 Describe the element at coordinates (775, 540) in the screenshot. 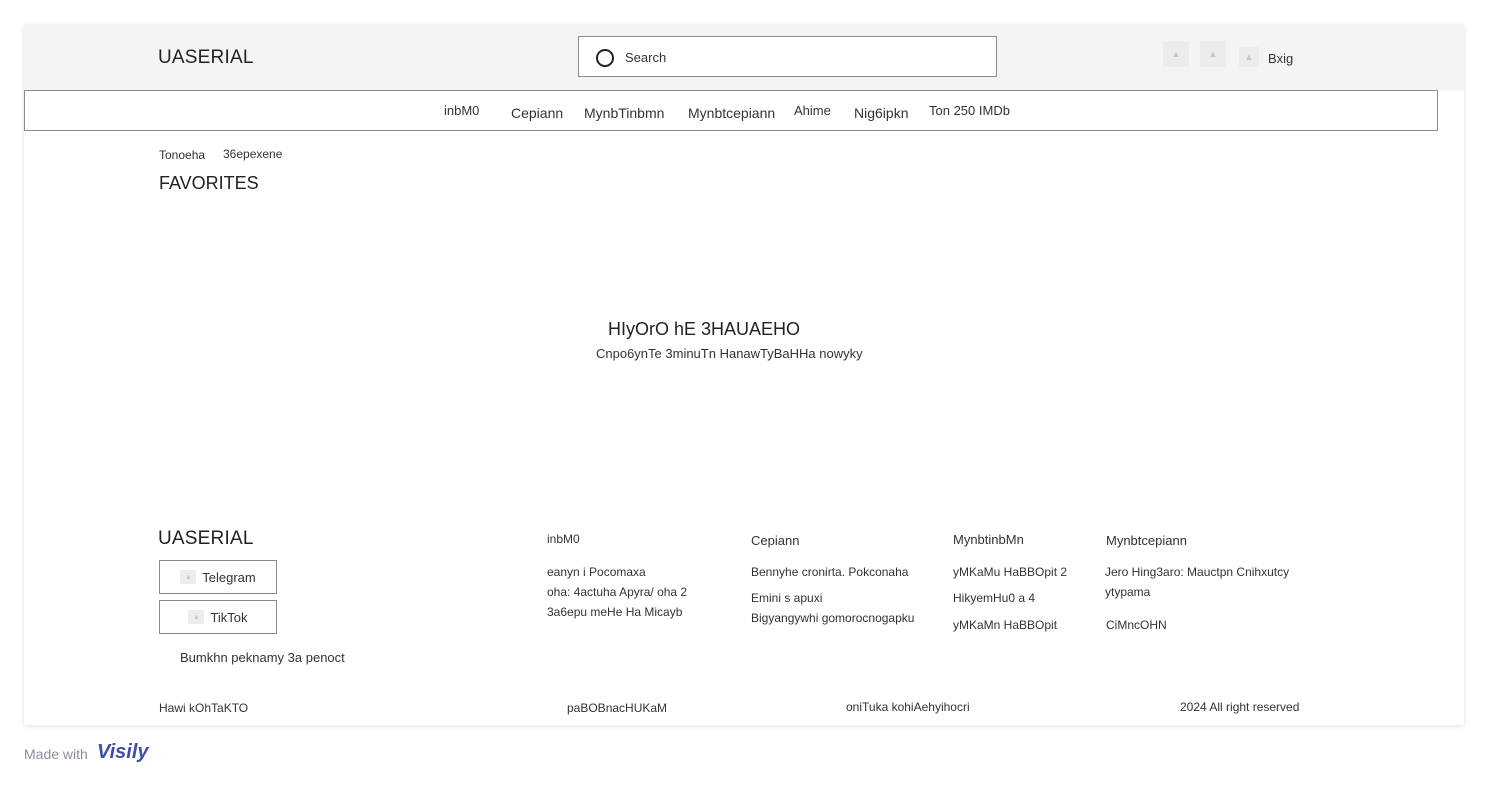

I see `footer-col-title: Cepiann` at that location.